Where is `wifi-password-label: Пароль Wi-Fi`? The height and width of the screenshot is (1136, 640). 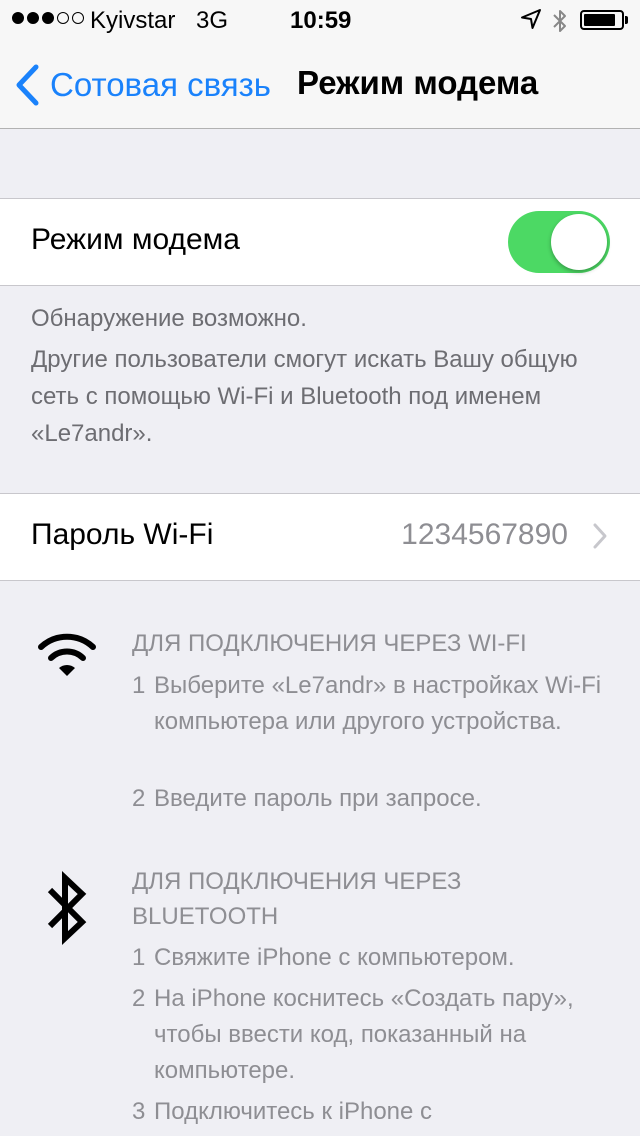 wifi-password-label: Пароль Wi-Fi is located at coordinates (122, 534).